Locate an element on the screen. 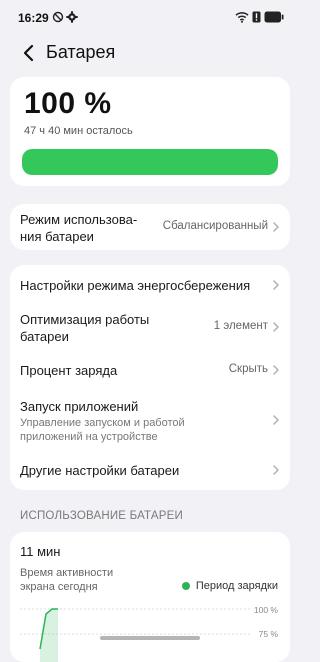 The height and width of the screenshot is (662, 320). home-indicator is located at coordinates (150, 638).